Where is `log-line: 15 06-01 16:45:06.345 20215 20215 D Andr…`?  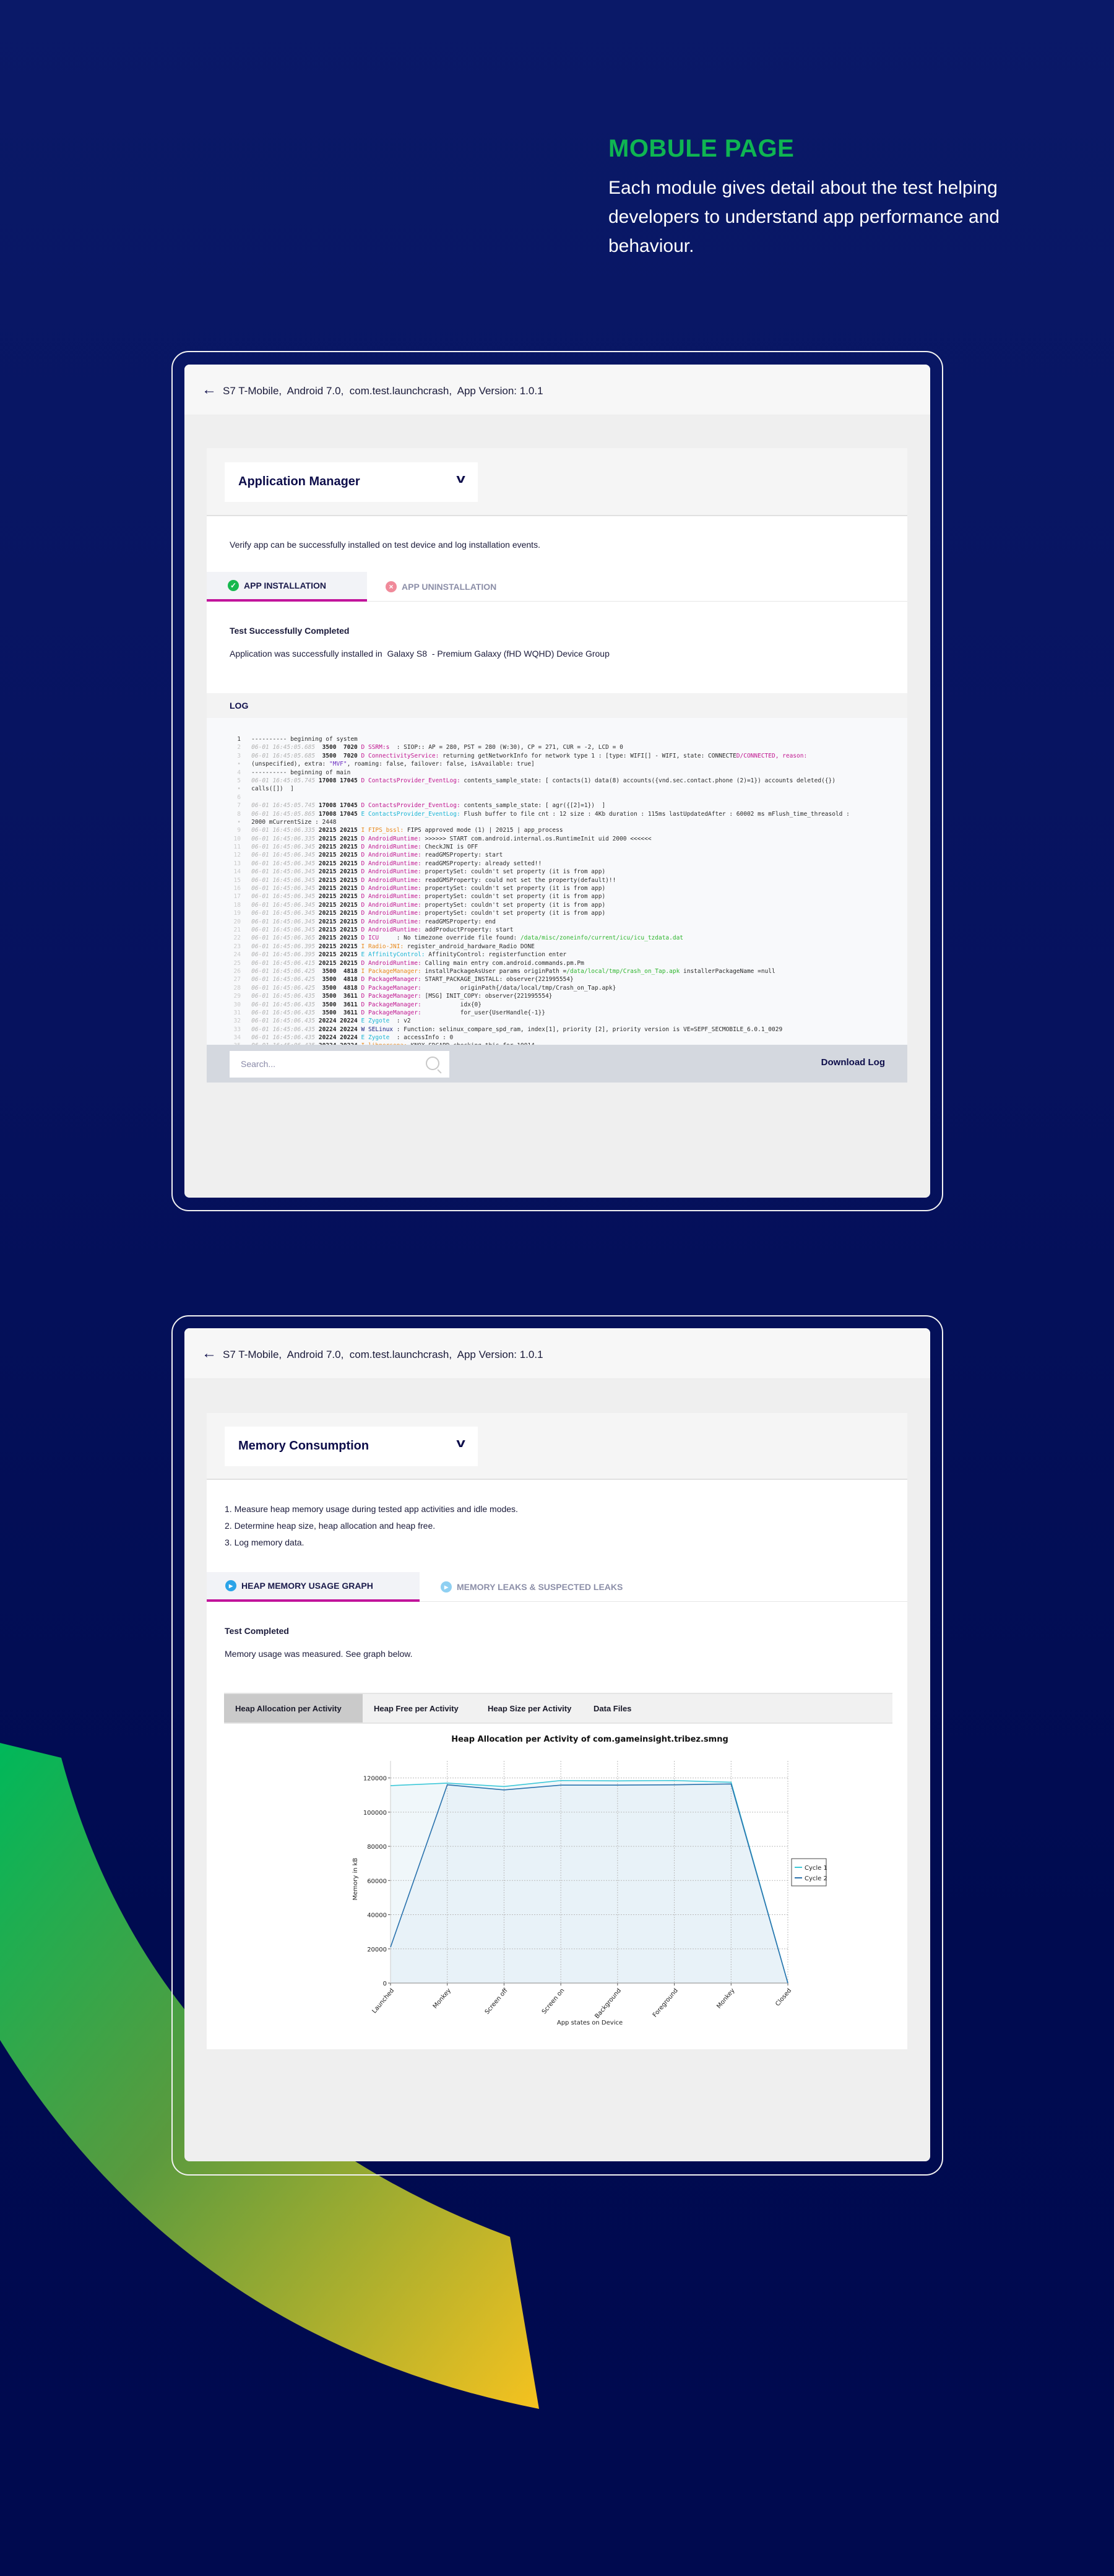 log-line: 15 06-01 16:45:06.345 20215 20215 D Andr… is located at coordinates (557, 880).